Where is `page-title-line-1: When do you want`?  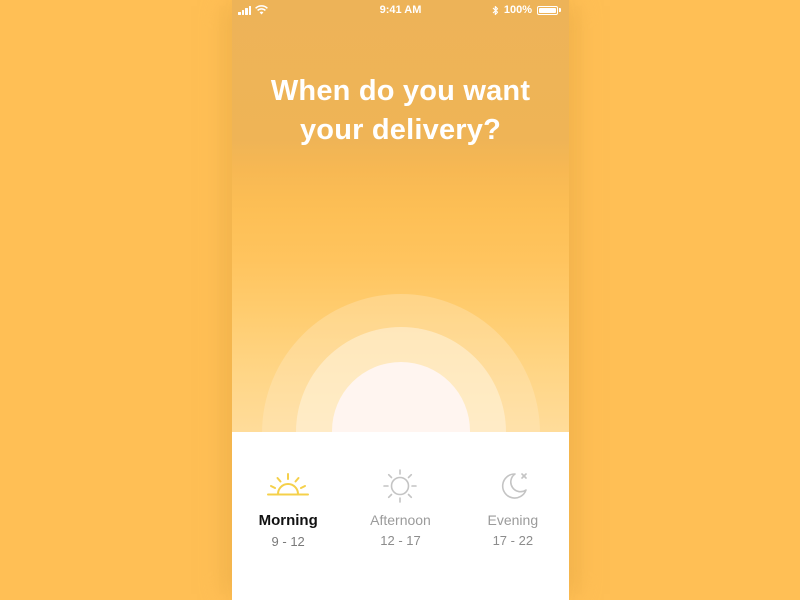 page-title-line-1: When do you want is located at coordinates (400, 91).